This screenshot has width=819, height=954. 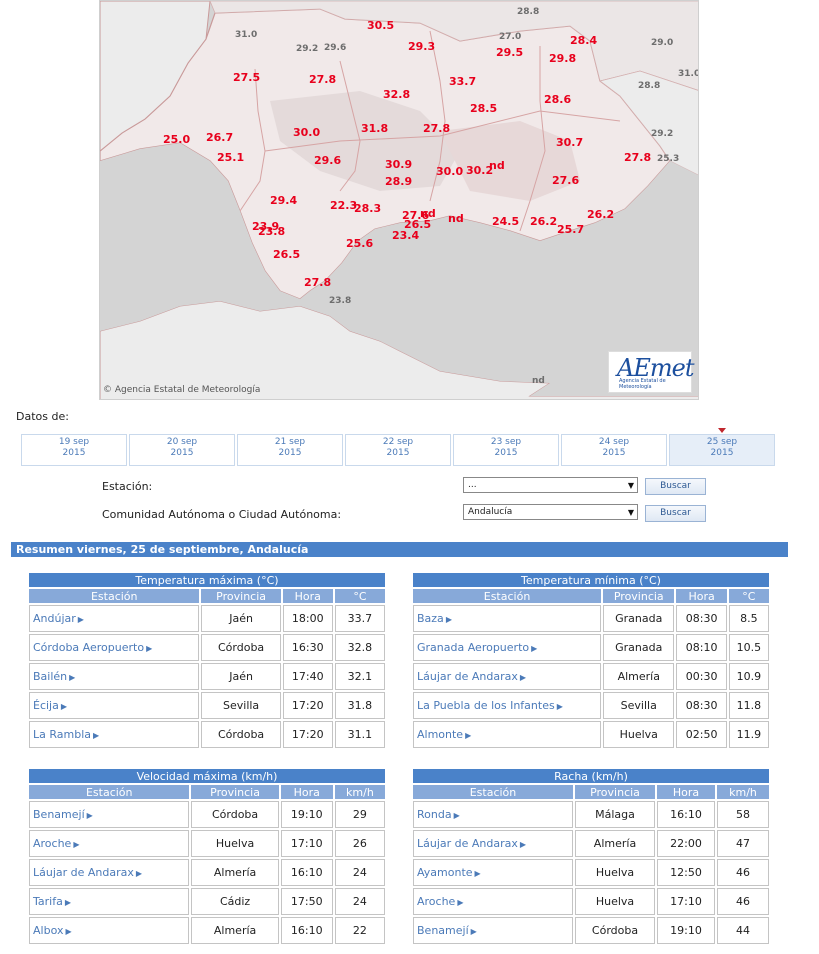 What do you see at coordinates (615, 930) in the screenshot?
I see `province-cell: Córdoba` at bounding box center [615, 930].